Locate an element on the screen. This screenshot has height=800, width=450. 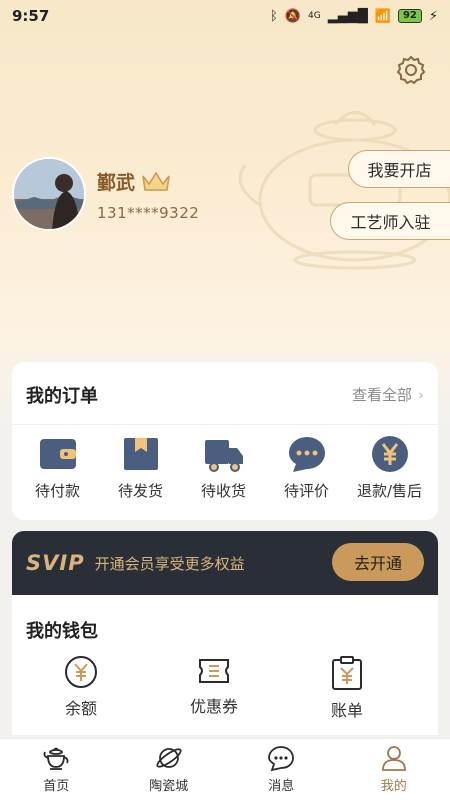
view-all-orders-link: 查看全部 › is located at coordinates (388, 394).